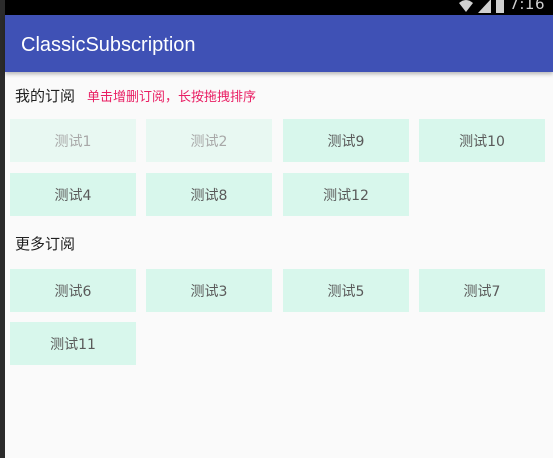 Image resolution: width=553 pixels, height=458 pixels. Describe the element at coordinates (527, 6) in the screenshot. I see `status-time: 7:16` at that location.